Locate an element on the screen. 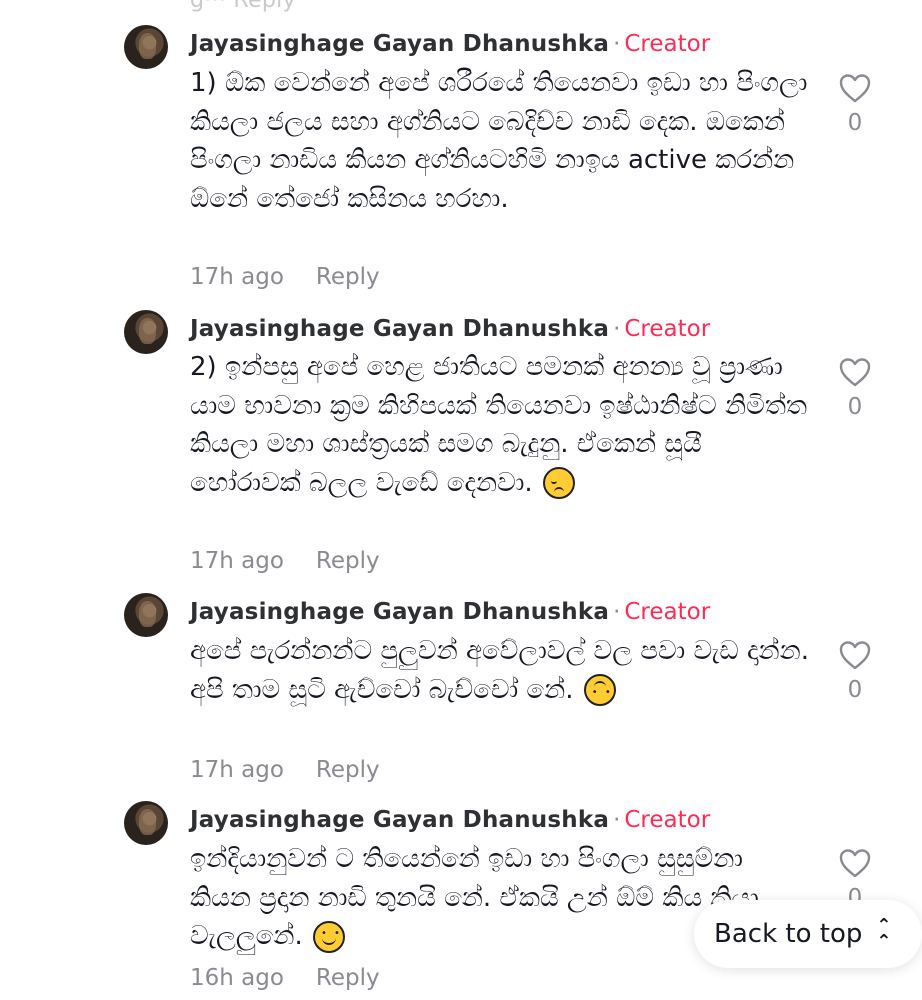 The height and width of the screenshot is (1000, 922). back-to-top-button: Back to top ⌃ ⌃ is located at coordinates (808, 934).